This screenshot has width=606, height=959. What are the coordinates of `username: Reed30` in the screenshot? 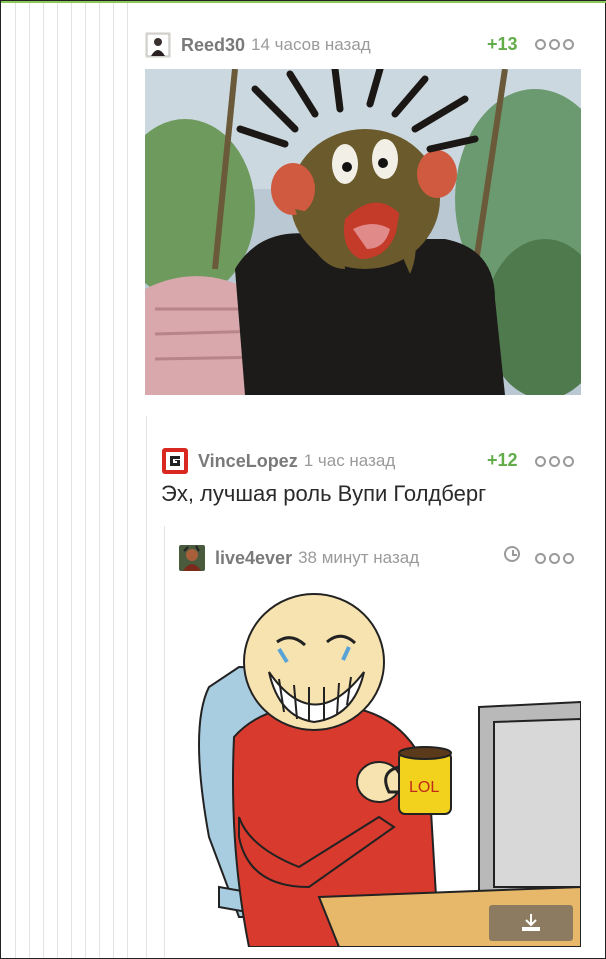 It's located at (213, 45).